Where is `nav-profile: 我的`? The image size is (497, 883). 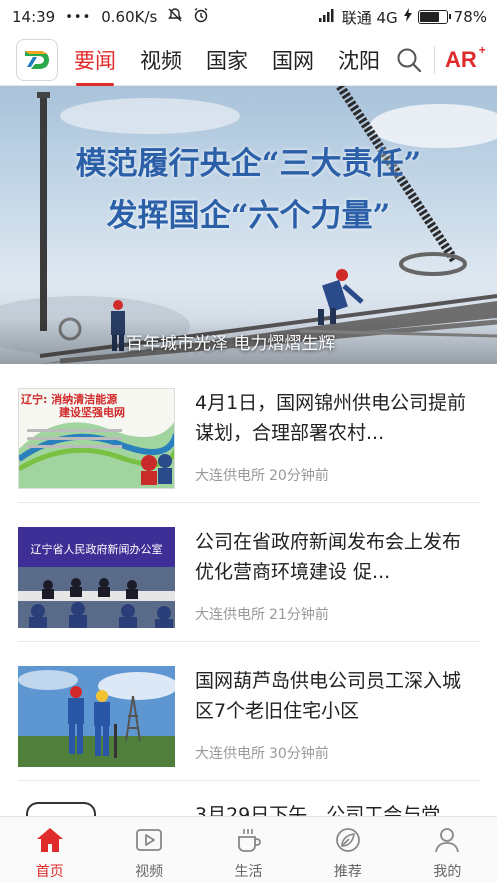
nav-profile: 我的 is located at coordinates (447, 850).